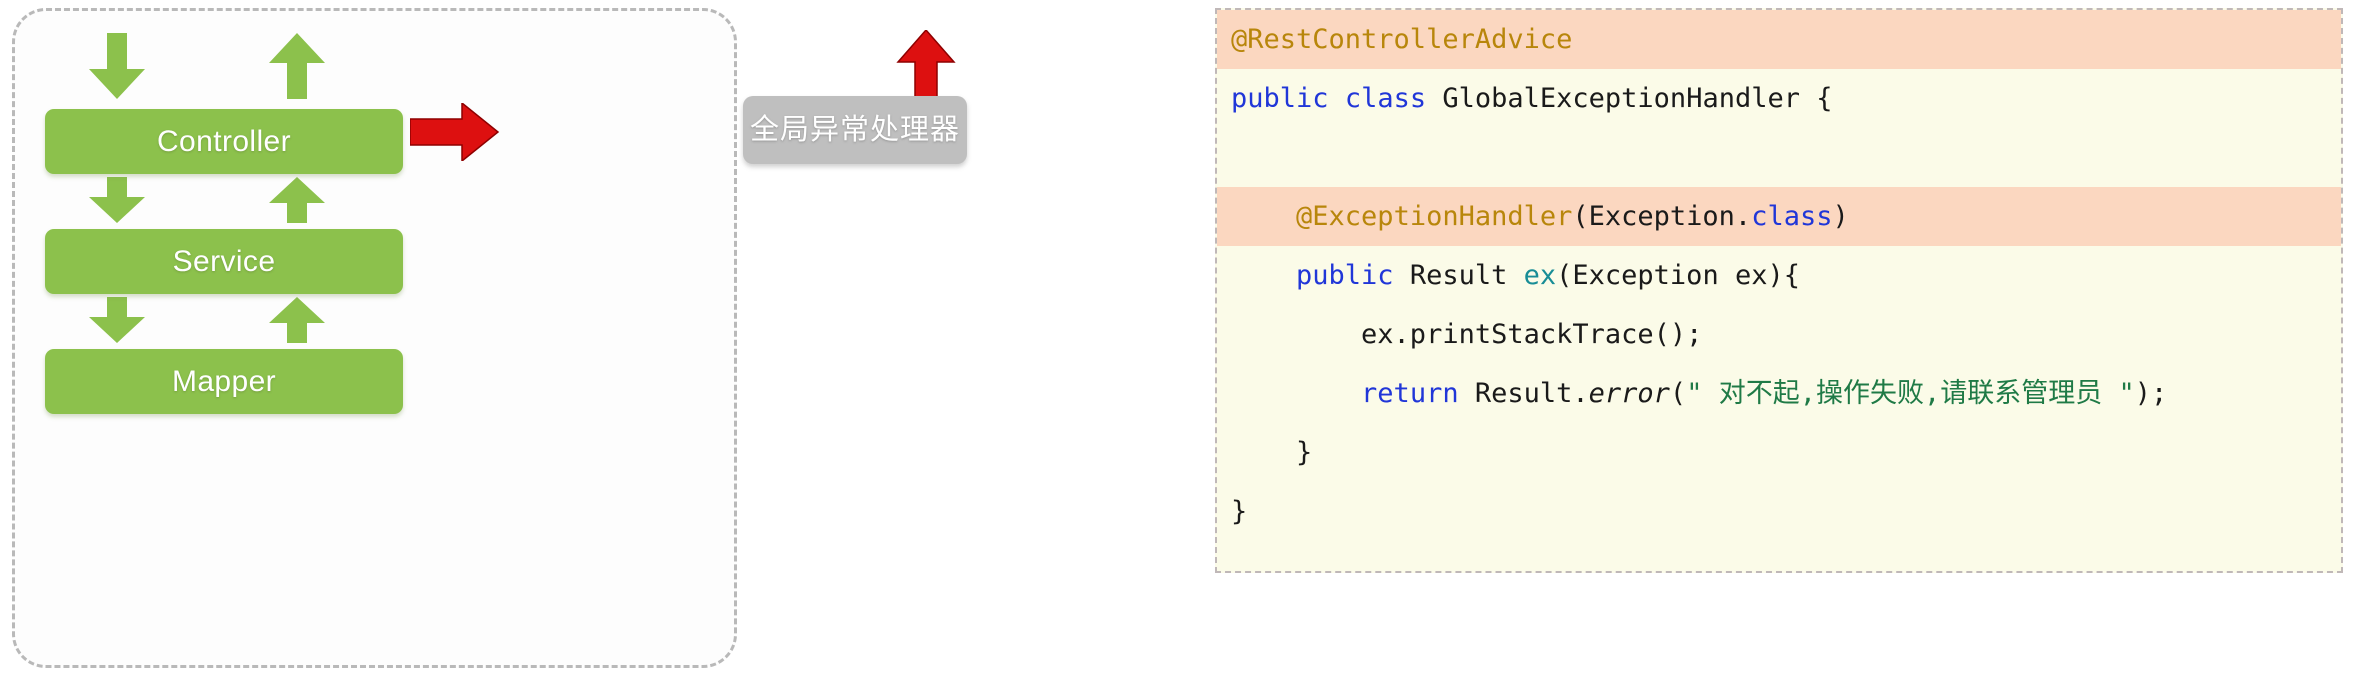 This screenshot has height=686, width=2358. I want to click on code-token: " 对不起,操作失败,请联系管理员 ", so click(1910, 393).